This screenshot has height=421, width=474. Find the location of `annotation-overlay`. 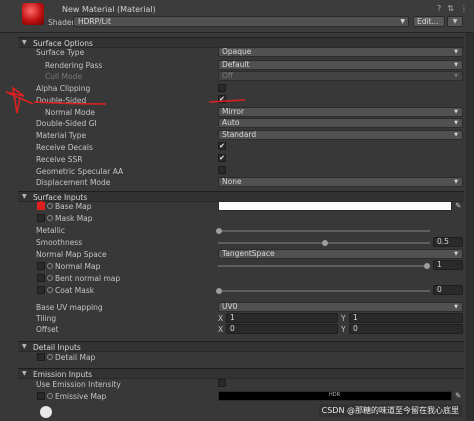

annotation-overlay is located at coordinates (125, 147).